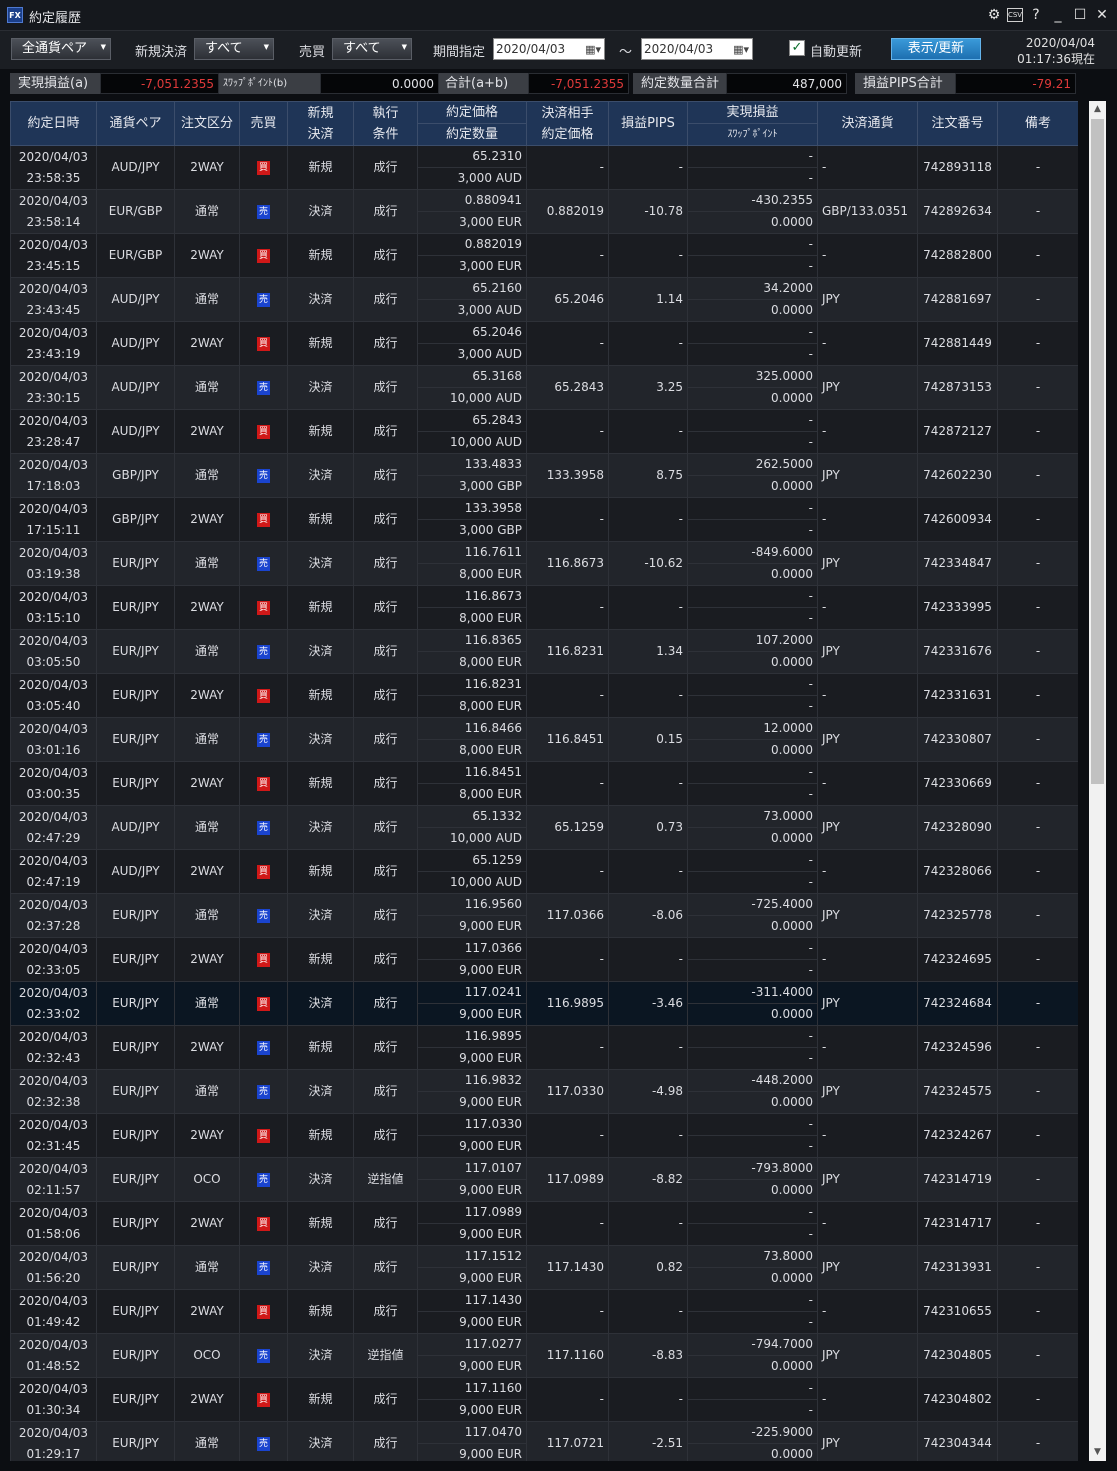  I want to click on scrollbar-thumb, so click(1097, 451).